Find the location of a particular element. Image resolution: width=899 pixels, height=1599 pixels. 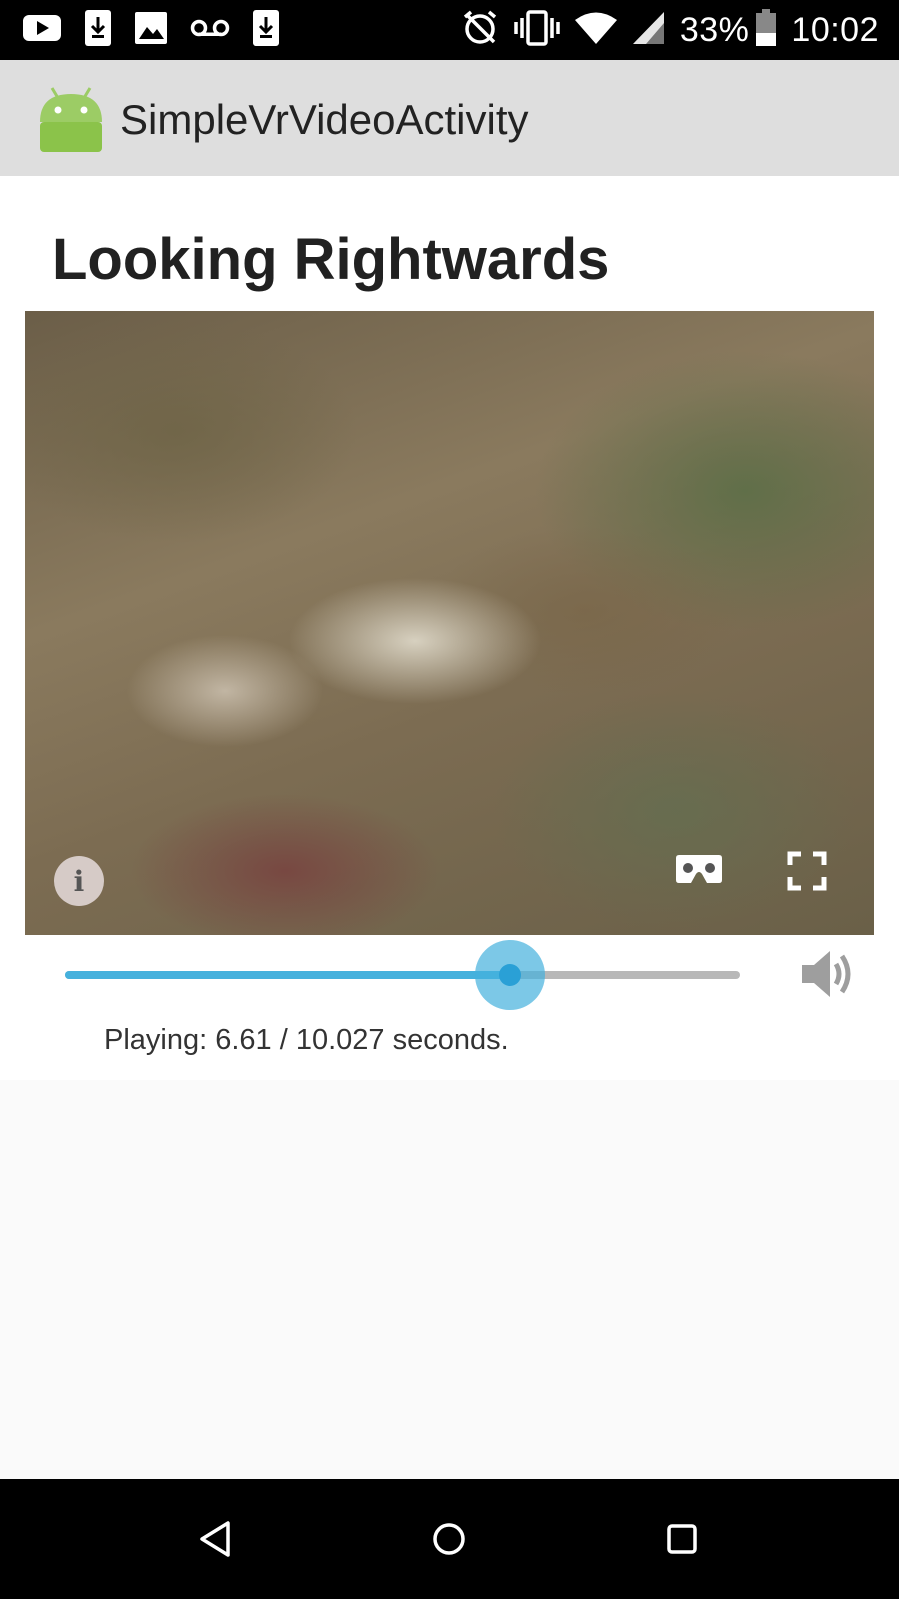

youtube-icon is located at coordinates (42, 30).